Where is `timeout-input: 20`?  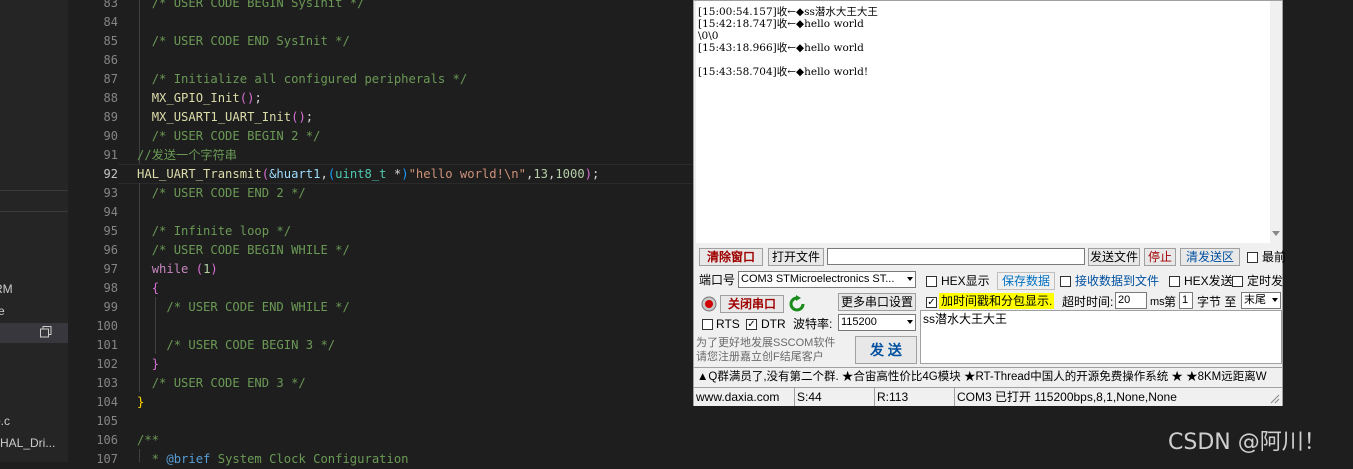
timeout-input: 20 is located at coordinates (1131, 300).